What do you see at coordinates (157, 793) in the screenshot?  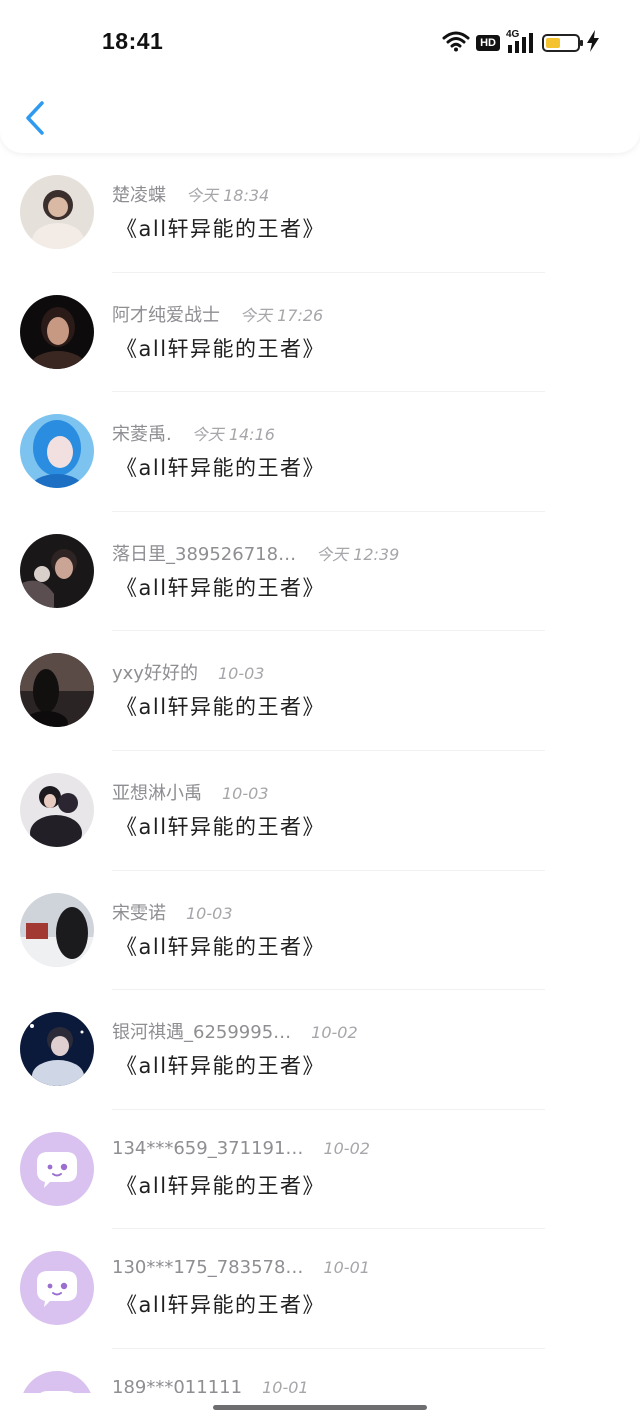 I see `sender-name: 亚想淋小禹` at bounding box center [157, 793].